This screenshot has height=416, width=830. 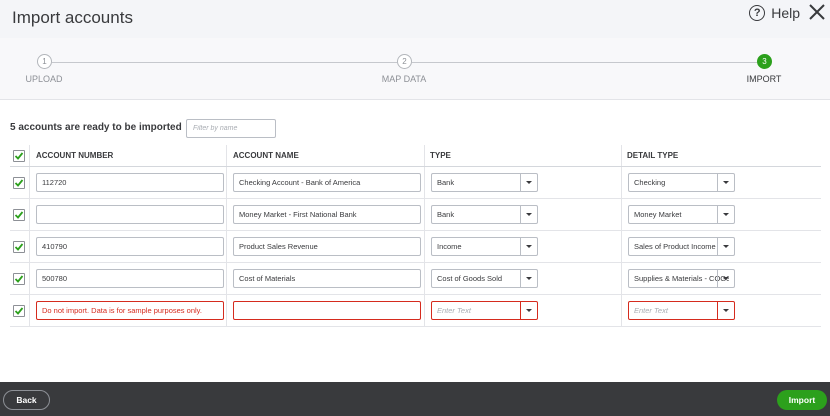 What do you see at coordinates (785, 13) in the screenshot?
I see `help-label: Help` at bounding box center [785, 13].